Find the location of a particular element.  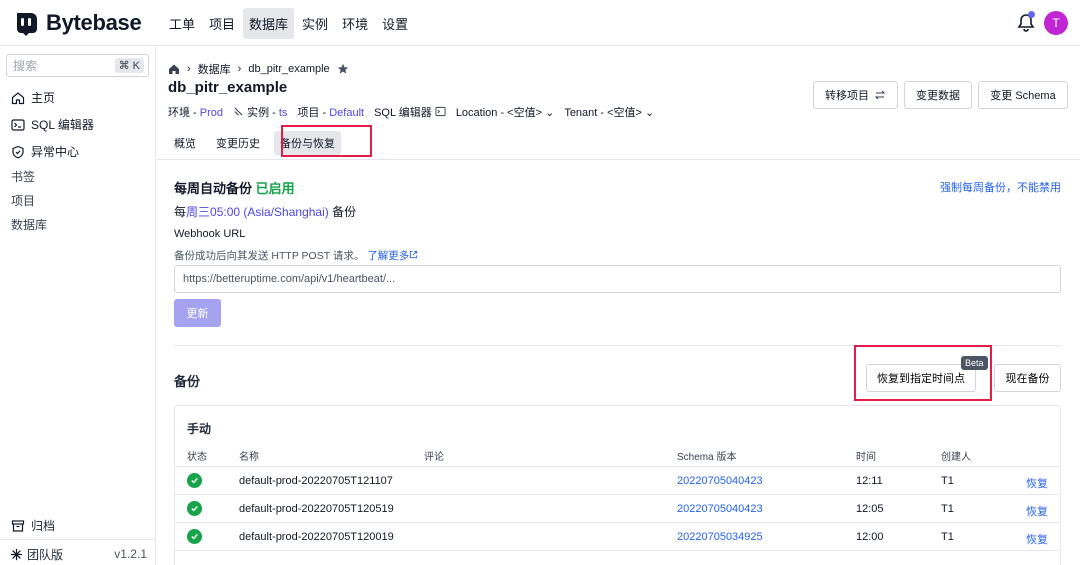

location-select: Location - <空值> ⌄ is located at coordinates (505, 112).